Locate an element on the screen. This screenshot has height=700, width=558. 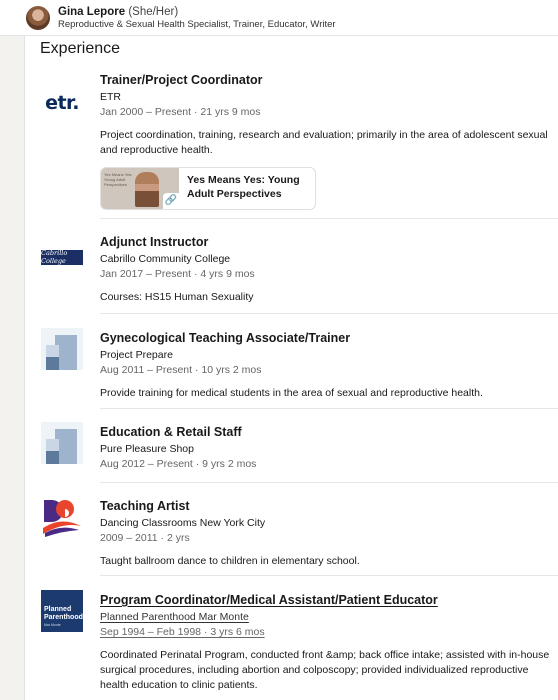
media-title: Yes Means Yes: Young Adult Perspectives is located at coordinates (243, 187).